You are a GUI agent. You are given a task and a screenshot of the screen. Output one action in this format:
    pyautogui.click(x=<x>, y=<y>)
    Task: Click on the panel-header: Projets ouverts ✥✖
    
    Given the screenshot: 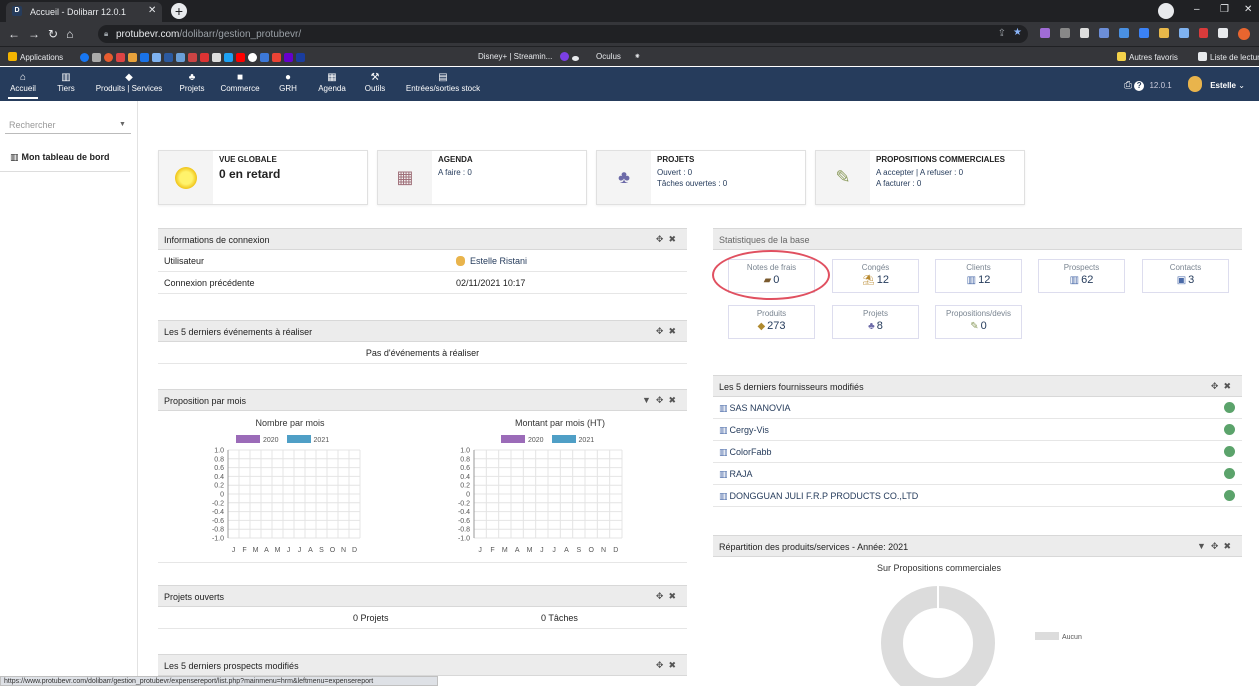 What is the action you would take?
    pyautogui.click(x=422, y=596)
    